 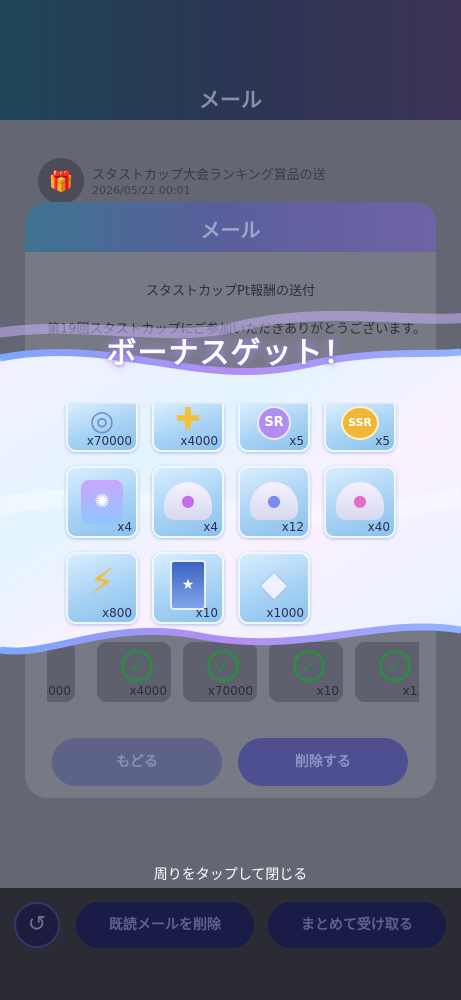 I want to click on back-button: ↺, so click(x=37, y=925).